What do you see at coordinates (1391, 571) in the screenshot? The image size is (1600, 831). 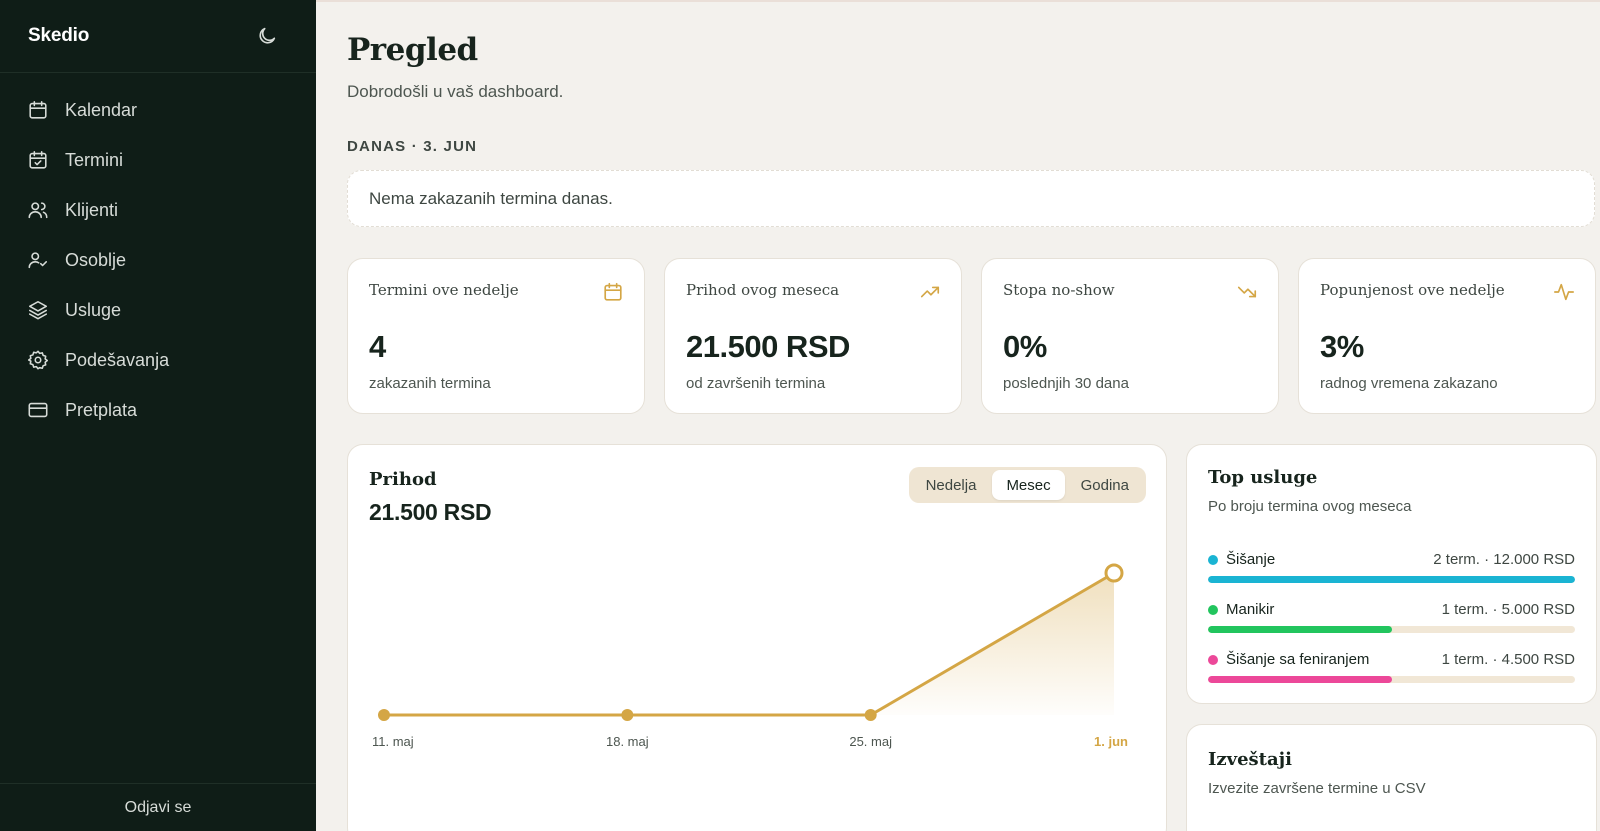 I see `service-row: Šišanje 2 term. · 12.000 RSD` at bounding box center [1391, 571].